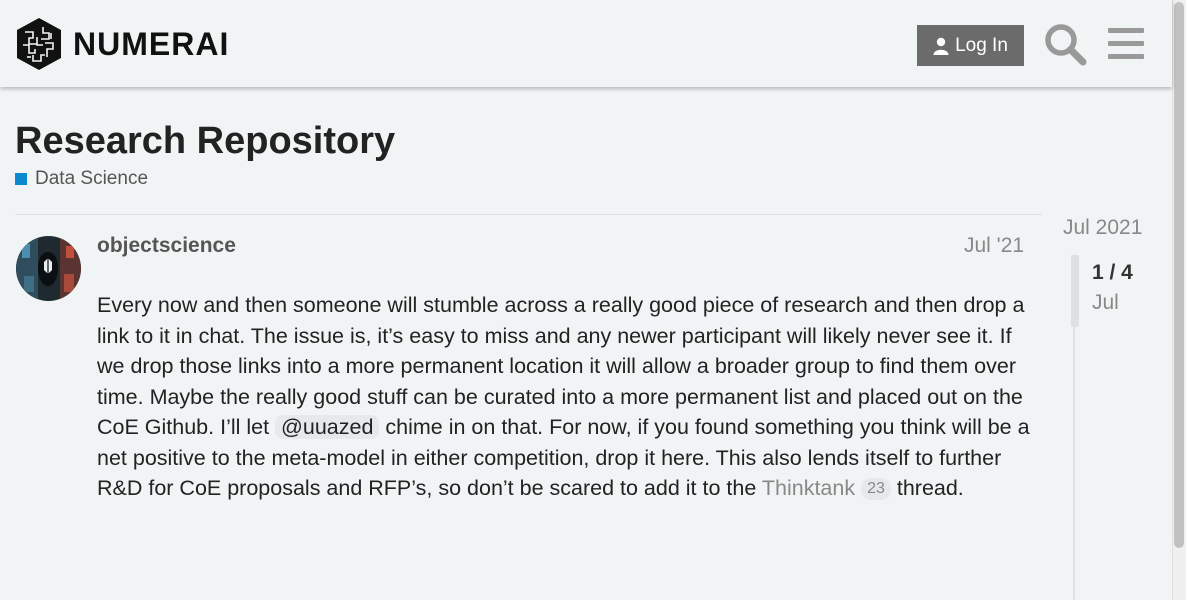  Describe the element at coordinates (166, 246) in the screenshot. I see `post-username: objectscience` at that location.